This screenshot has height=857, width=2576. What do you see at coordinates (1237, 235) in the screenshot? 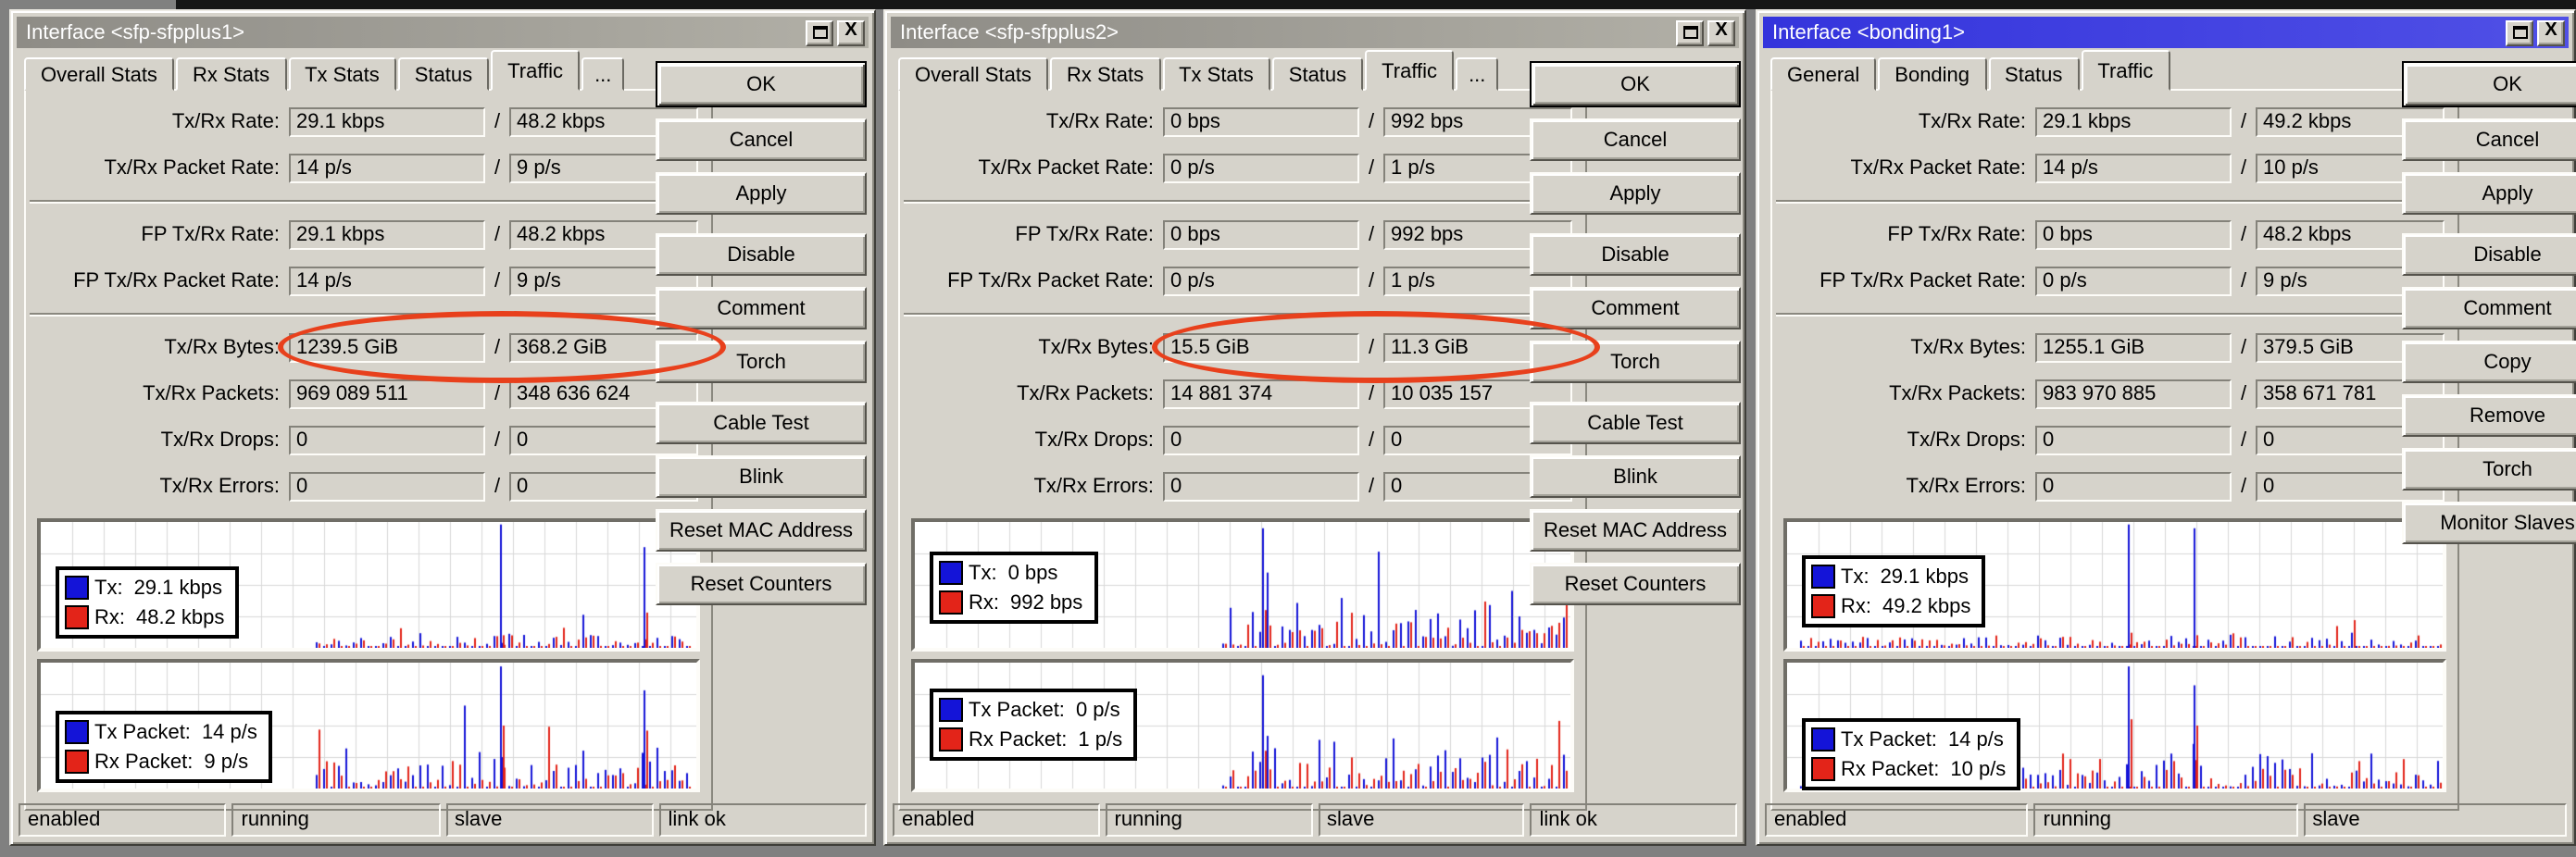
I see `stat-row: FP Tx/Rx Rate: 0 bps / 992 bps` at bounding box center [1237, 235].